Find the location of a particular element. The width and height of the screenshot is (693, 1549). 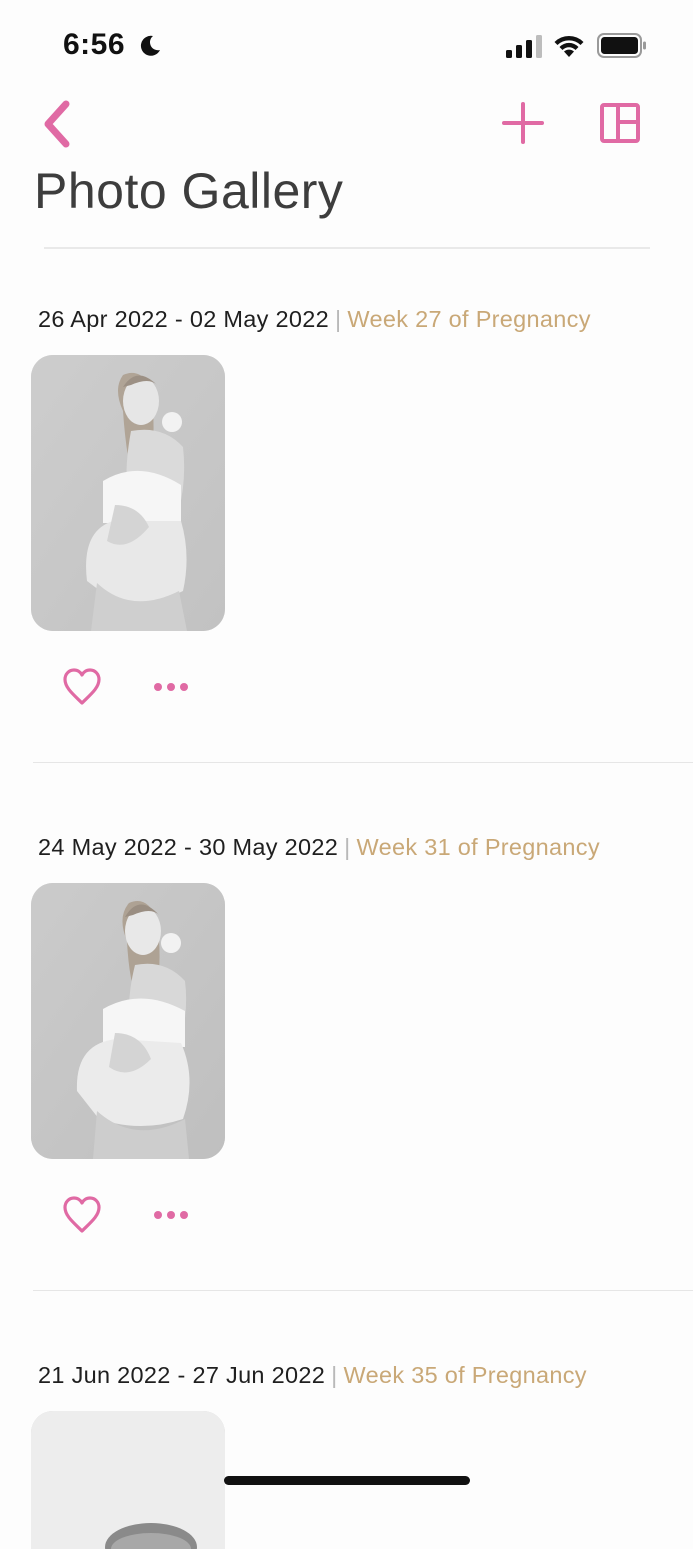

back-button is located at coordinates (59, 124).